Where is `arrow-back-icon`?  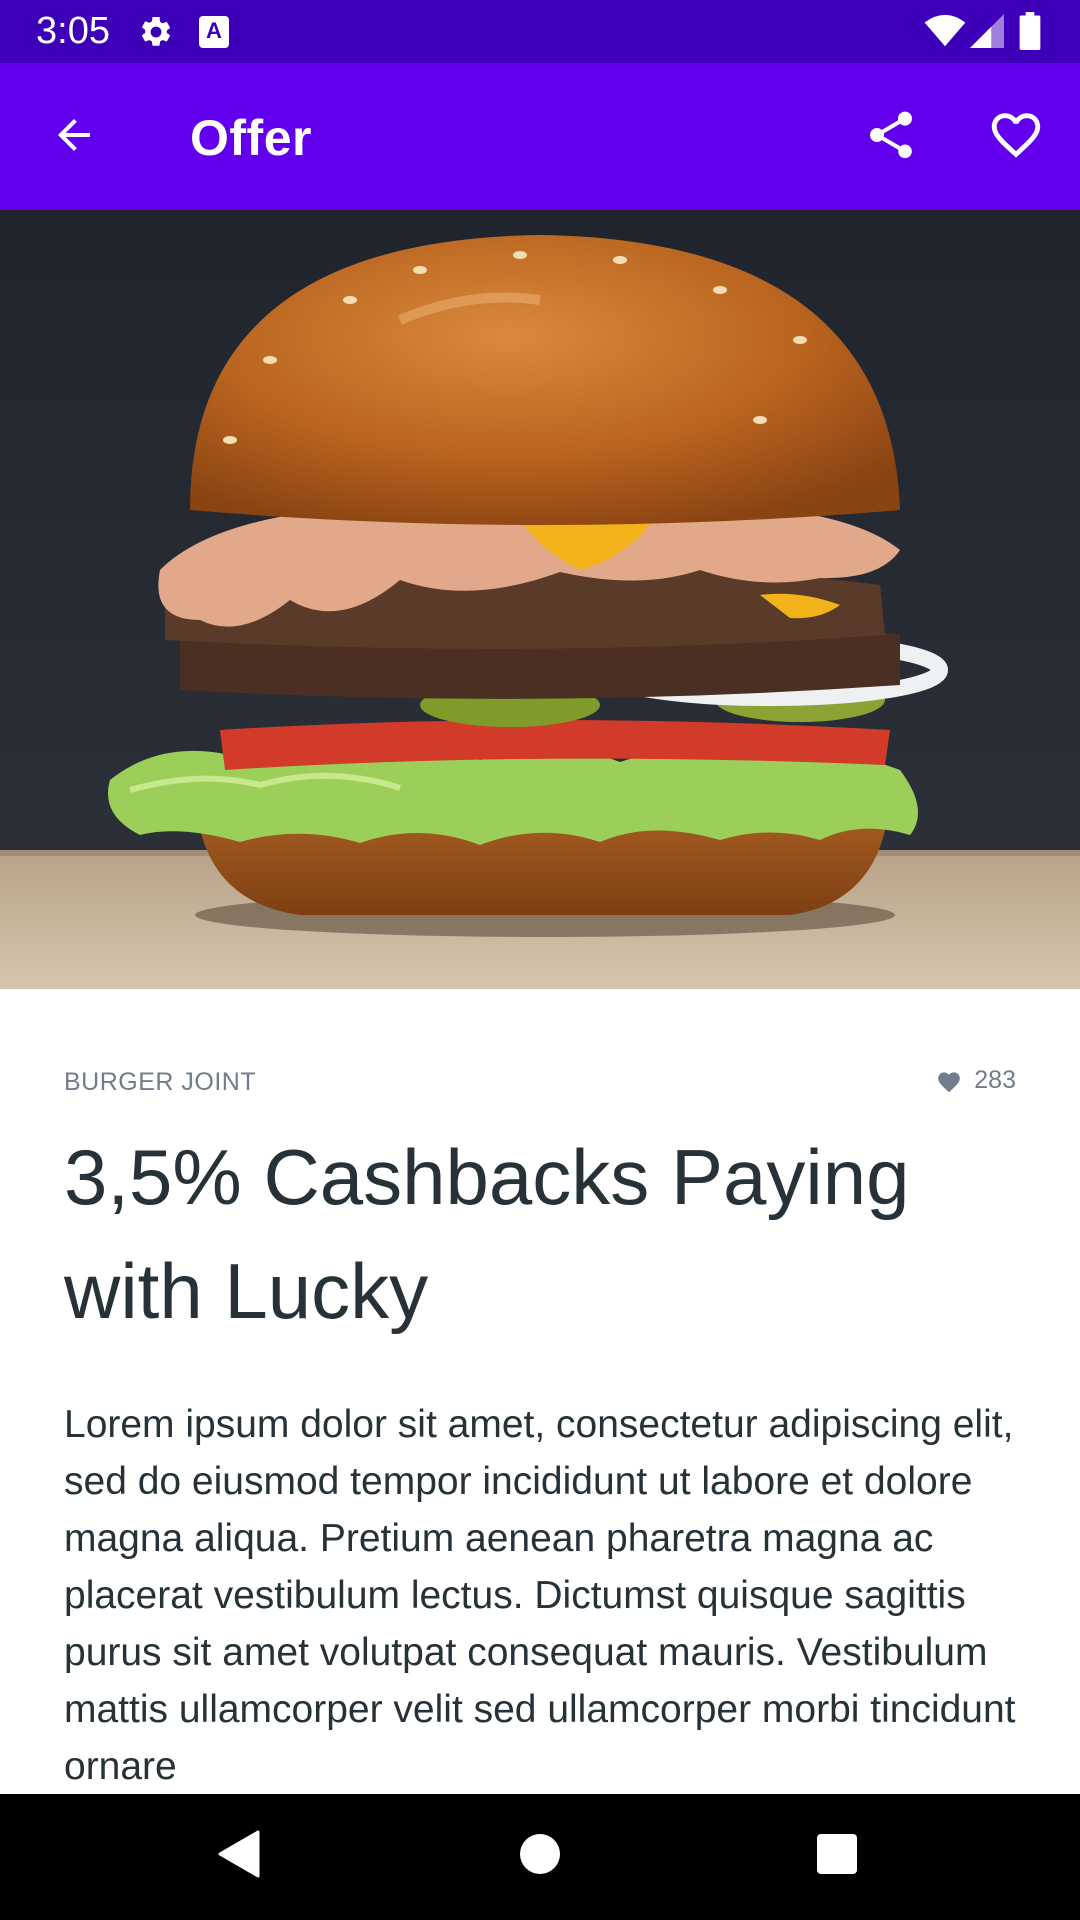
arrow-back-icon is located at coordinates (74, 135).